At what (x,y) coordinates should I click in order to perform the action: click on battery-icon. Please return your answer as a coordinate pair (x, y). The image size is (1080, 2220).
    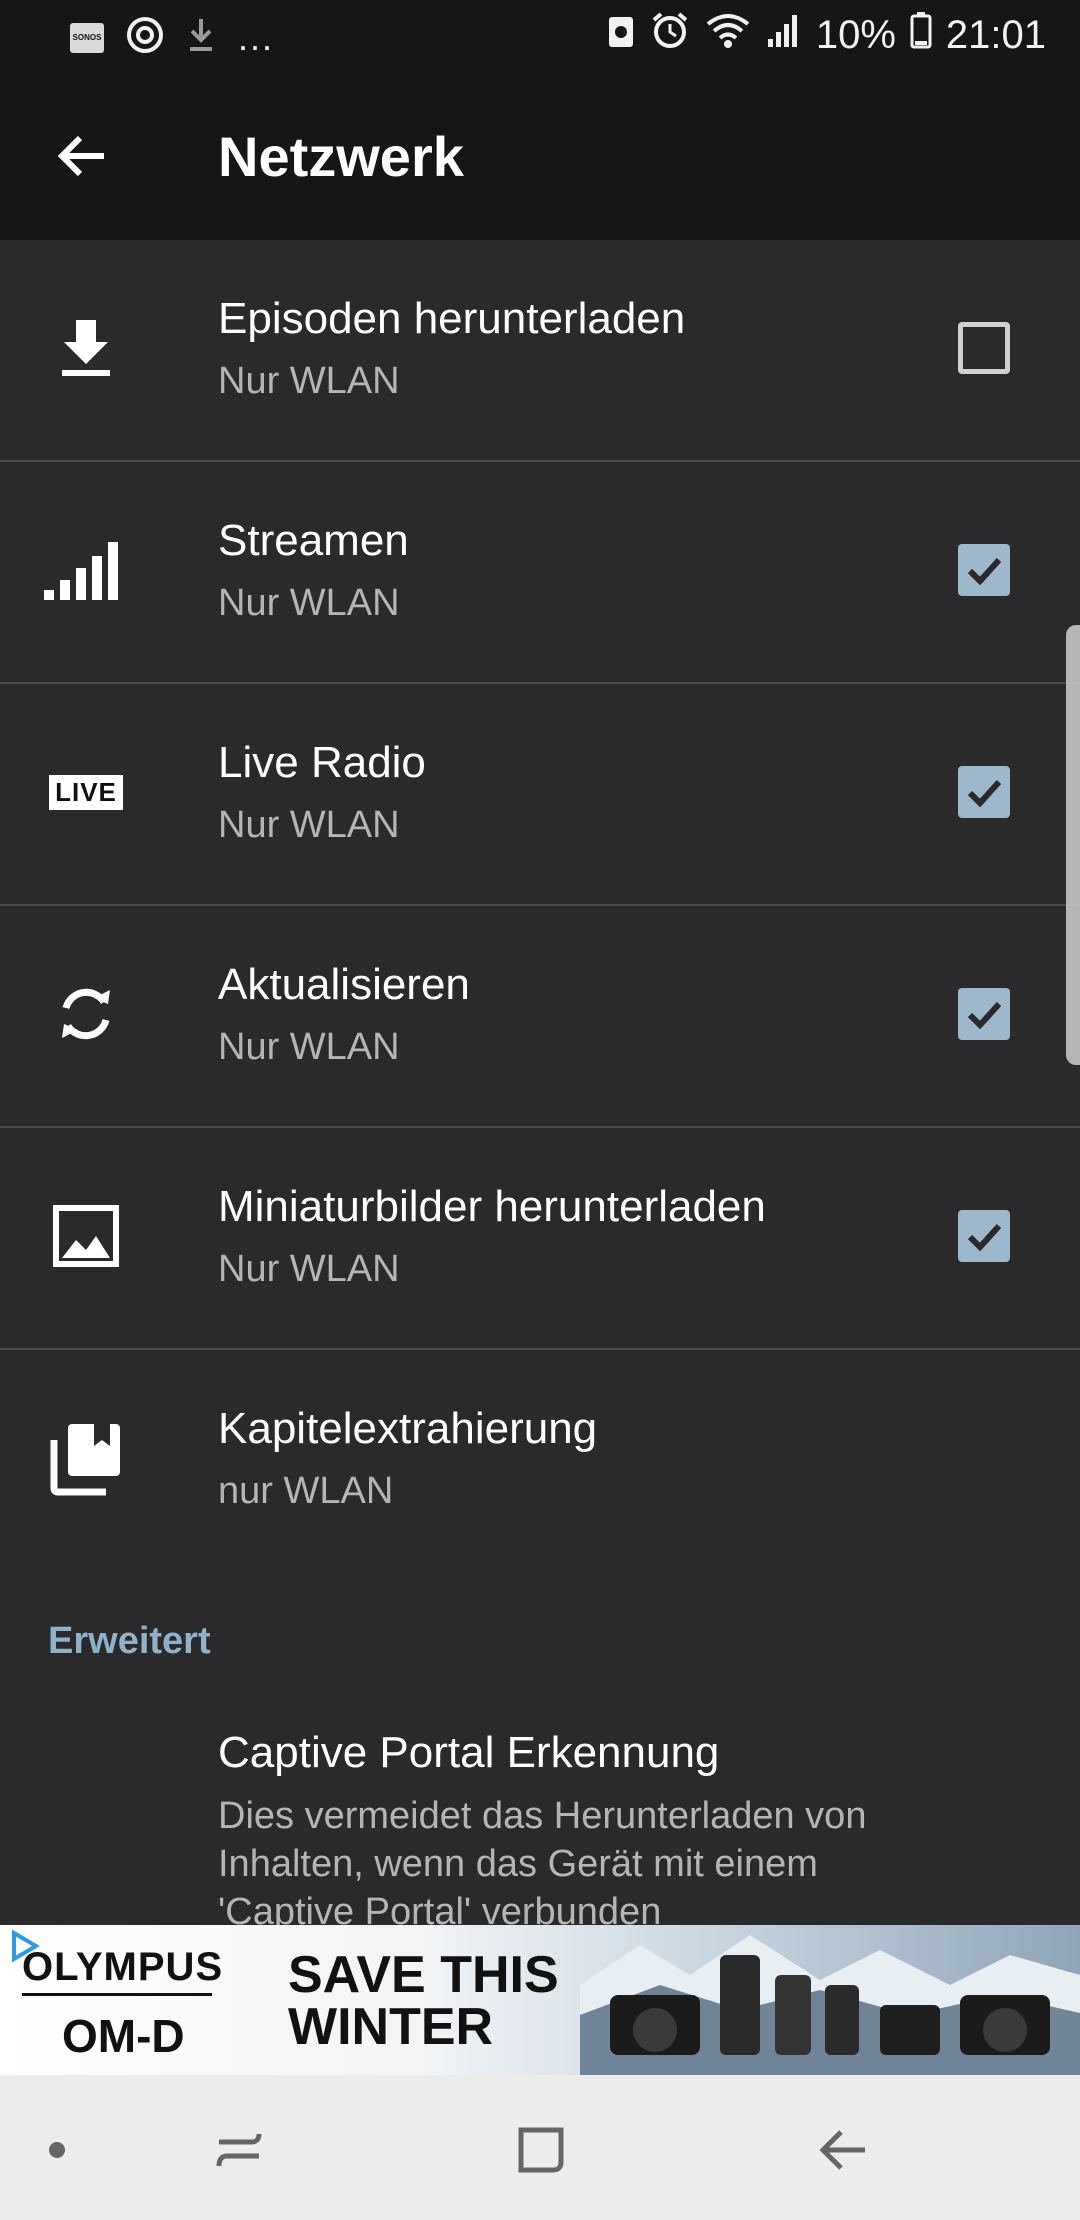
    Looking at the image, I should click on (921, 35).